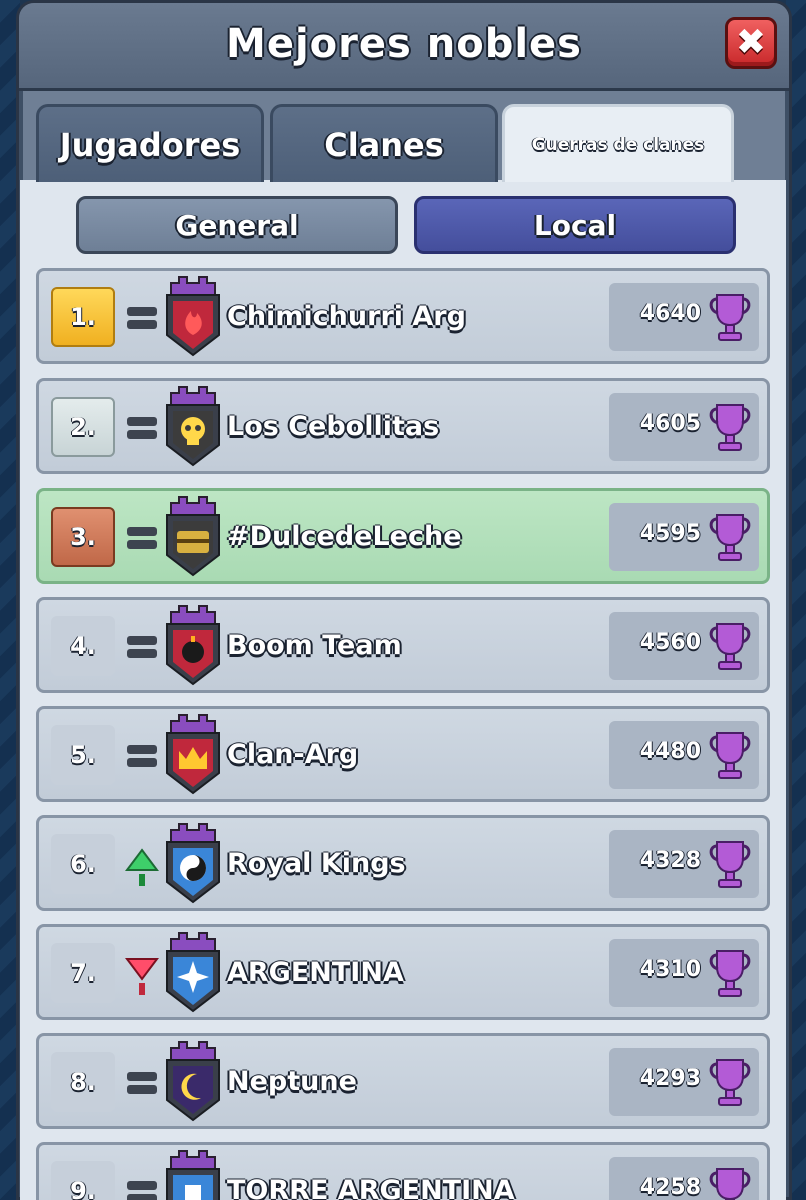 The width and height of the screenshot is (806, 1200). What do you see at coordinates (193, 316) in the screenshot?
I see `clan-badge-fire-icon` at bounding box center [193, 316].